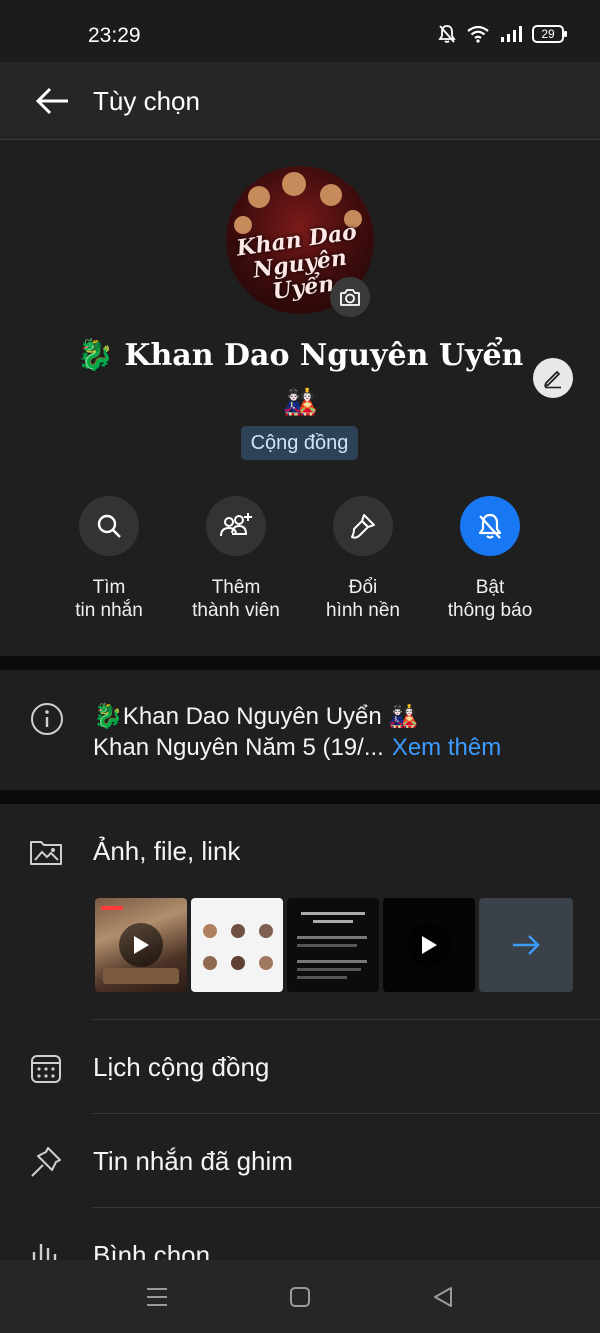 The image size is (600, 1333). I want to click on add-members-button: Thêm thành viên, so click(236, 559).